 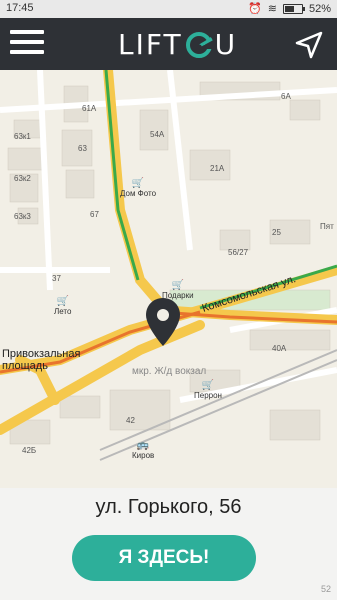 I want to click on battery-percent: 52%, so click(x=319, y=8).